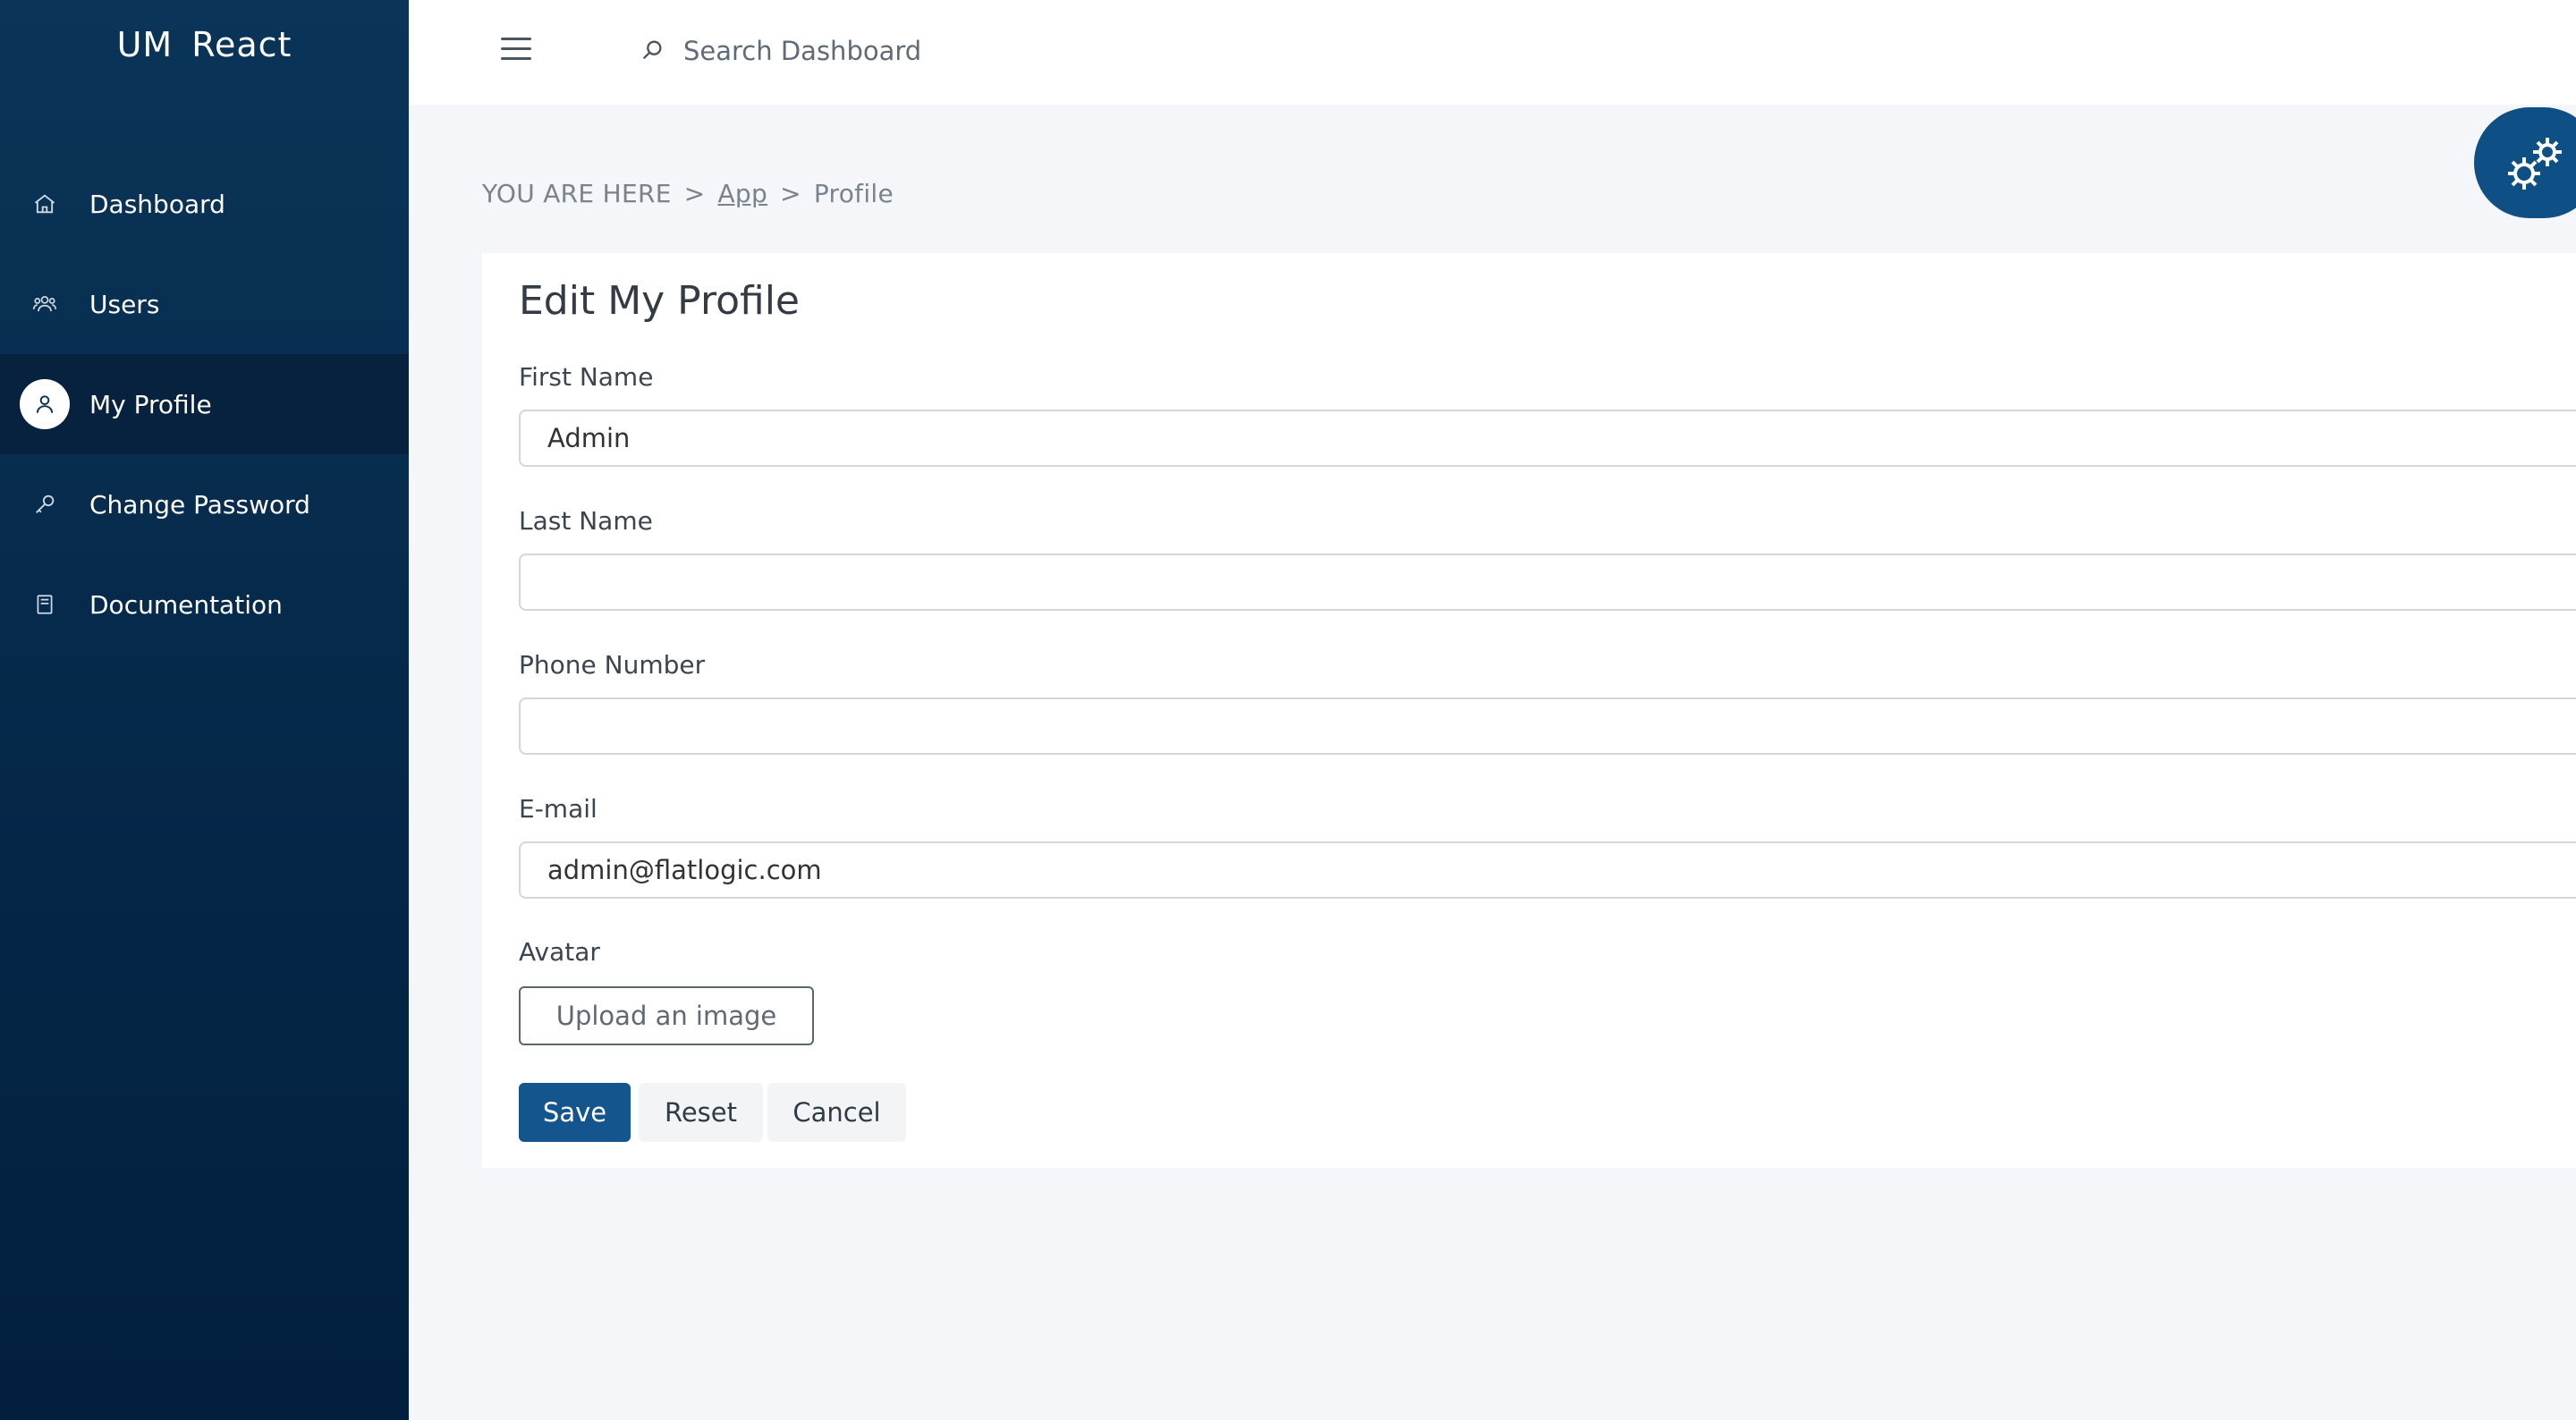  What do you see at coordinates (45, 605) in the screenshot?
I see `book-icon` at bounding box center [45, 605].